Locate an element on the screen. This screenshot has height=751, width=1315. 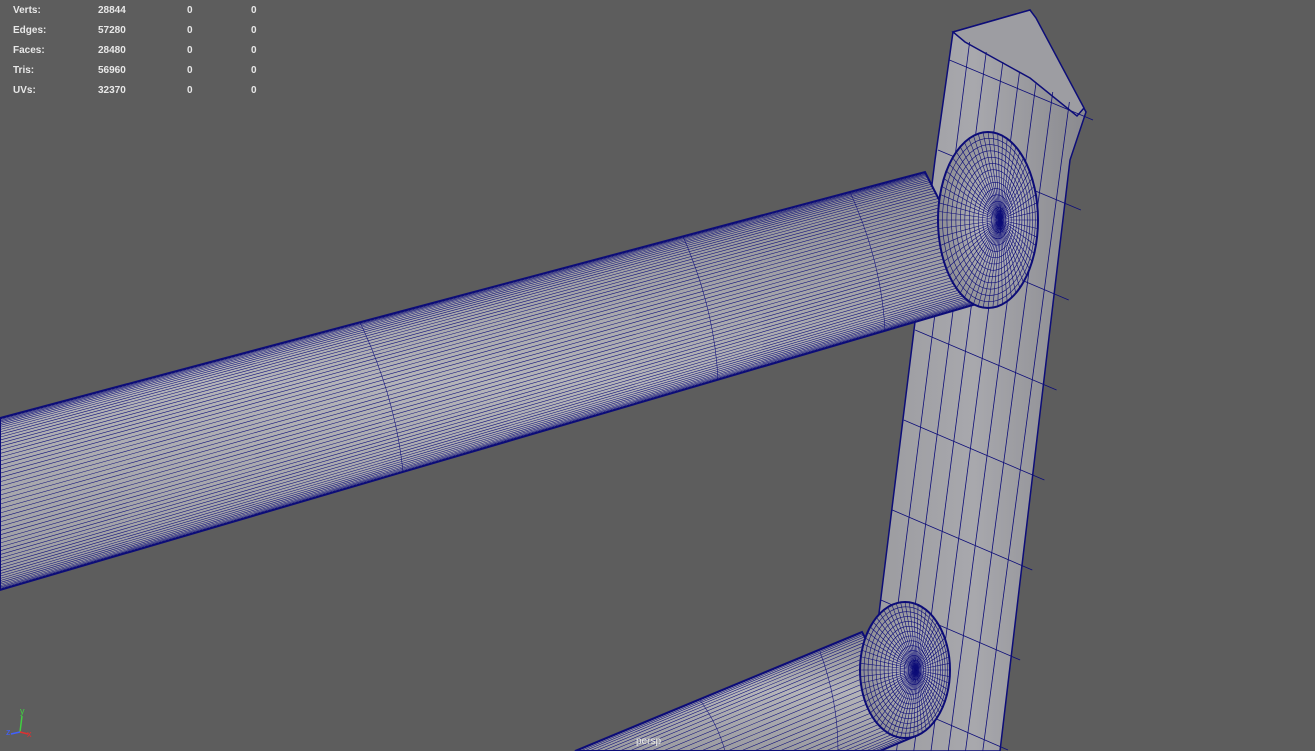
hud-row: Edges: 57280 0 0 is located at coordinates (143, 31).